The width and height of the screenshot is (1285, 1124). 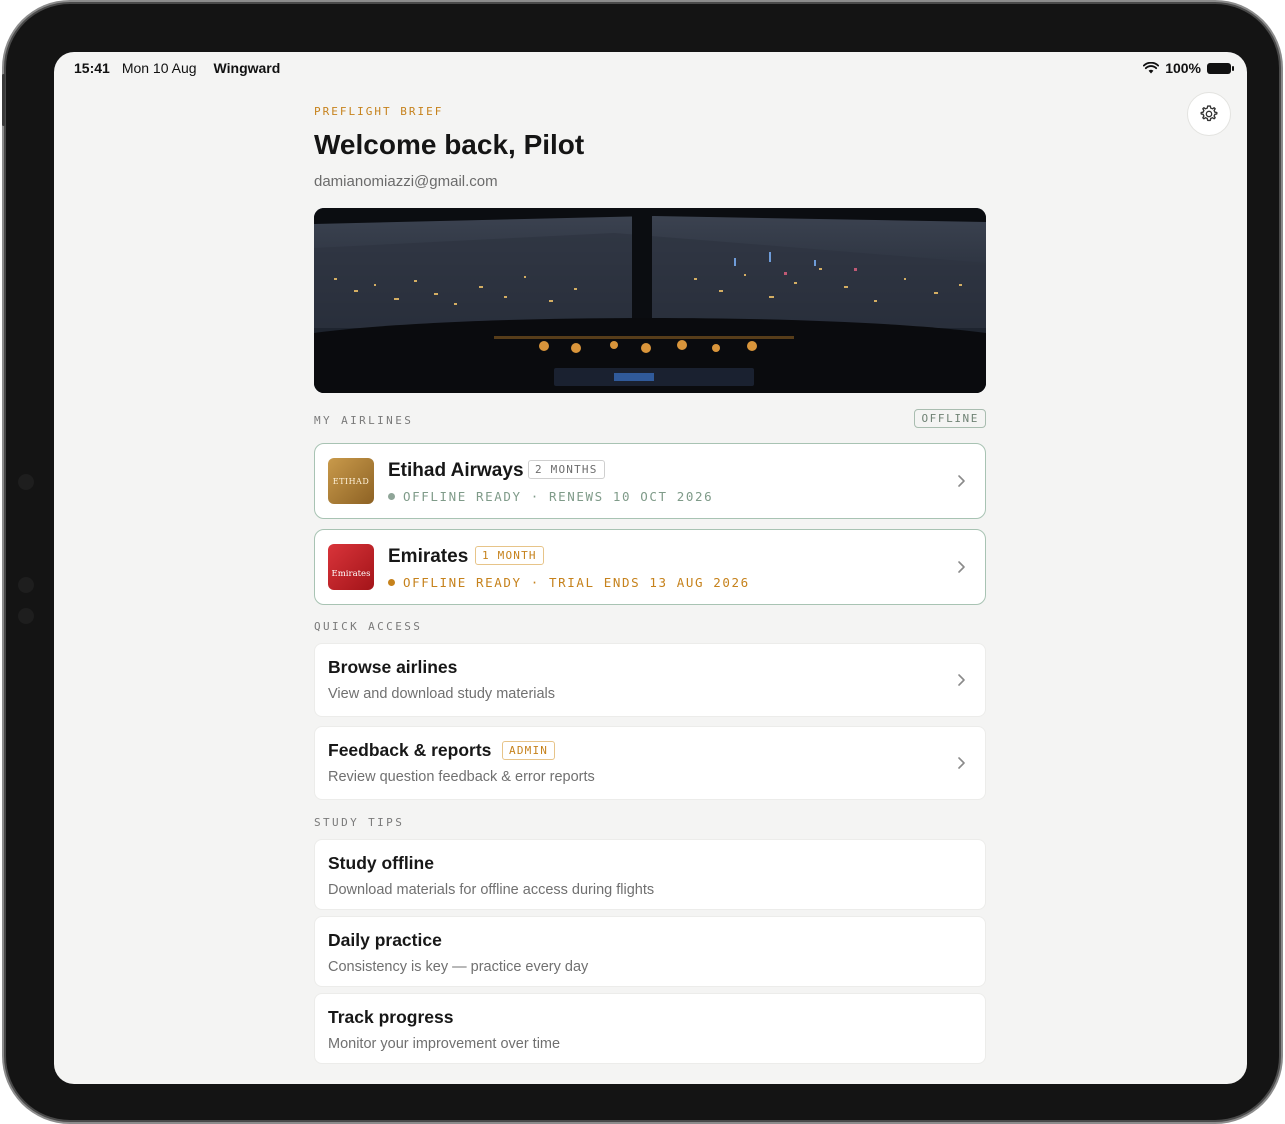 I want to click on card-title: Study offline, so click(x=381, y=863).